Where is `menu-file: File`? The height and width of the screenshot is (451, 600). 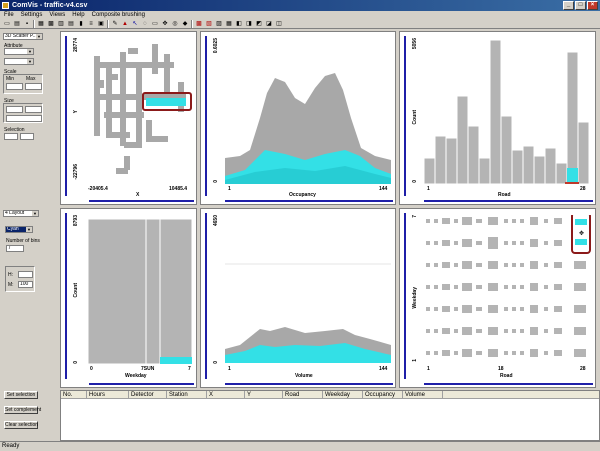 menu-file: File is located at coordinates (9, 15).